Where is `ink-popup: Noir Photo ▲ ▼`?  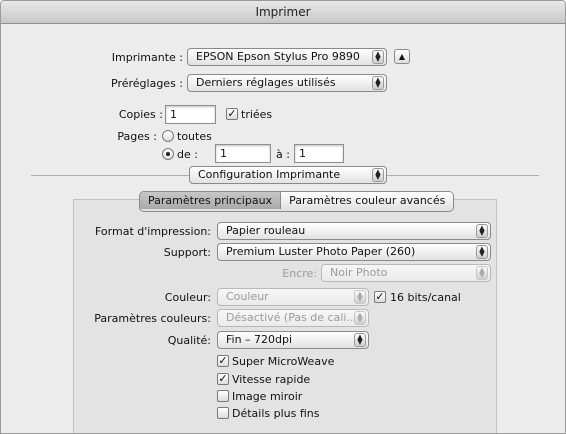 ink-popup: Noir Photo ▲ ▼ is located at coordinates (406, 273).